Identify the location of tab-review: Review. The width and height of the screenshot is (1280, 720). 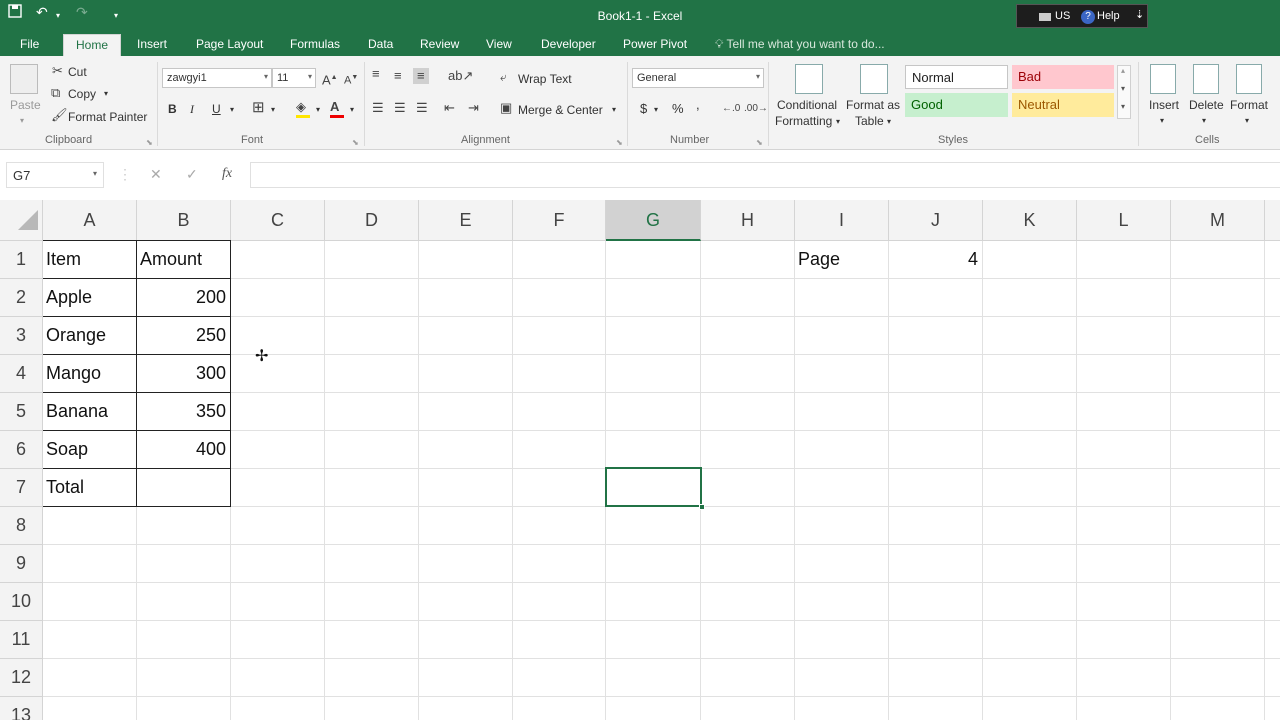
(439, 44).